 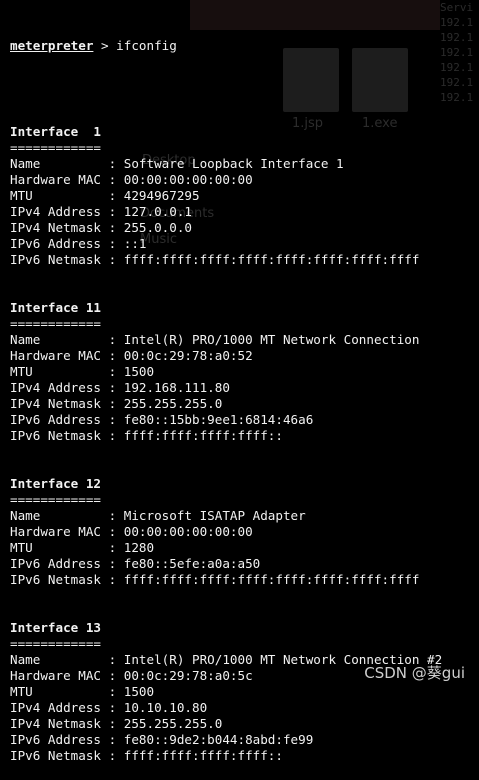 I want to click on meterpreter-prompt: meterpreter, so click(x=52, y=45).